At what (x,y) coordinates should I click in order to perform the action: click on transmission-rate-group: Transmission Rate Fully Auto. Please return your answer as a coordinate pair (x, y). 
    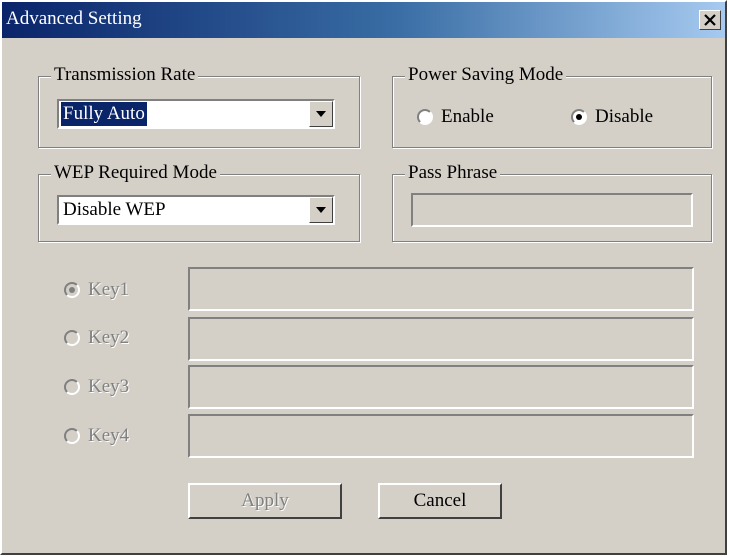
    Looking at the image, I should click on (199, 106).